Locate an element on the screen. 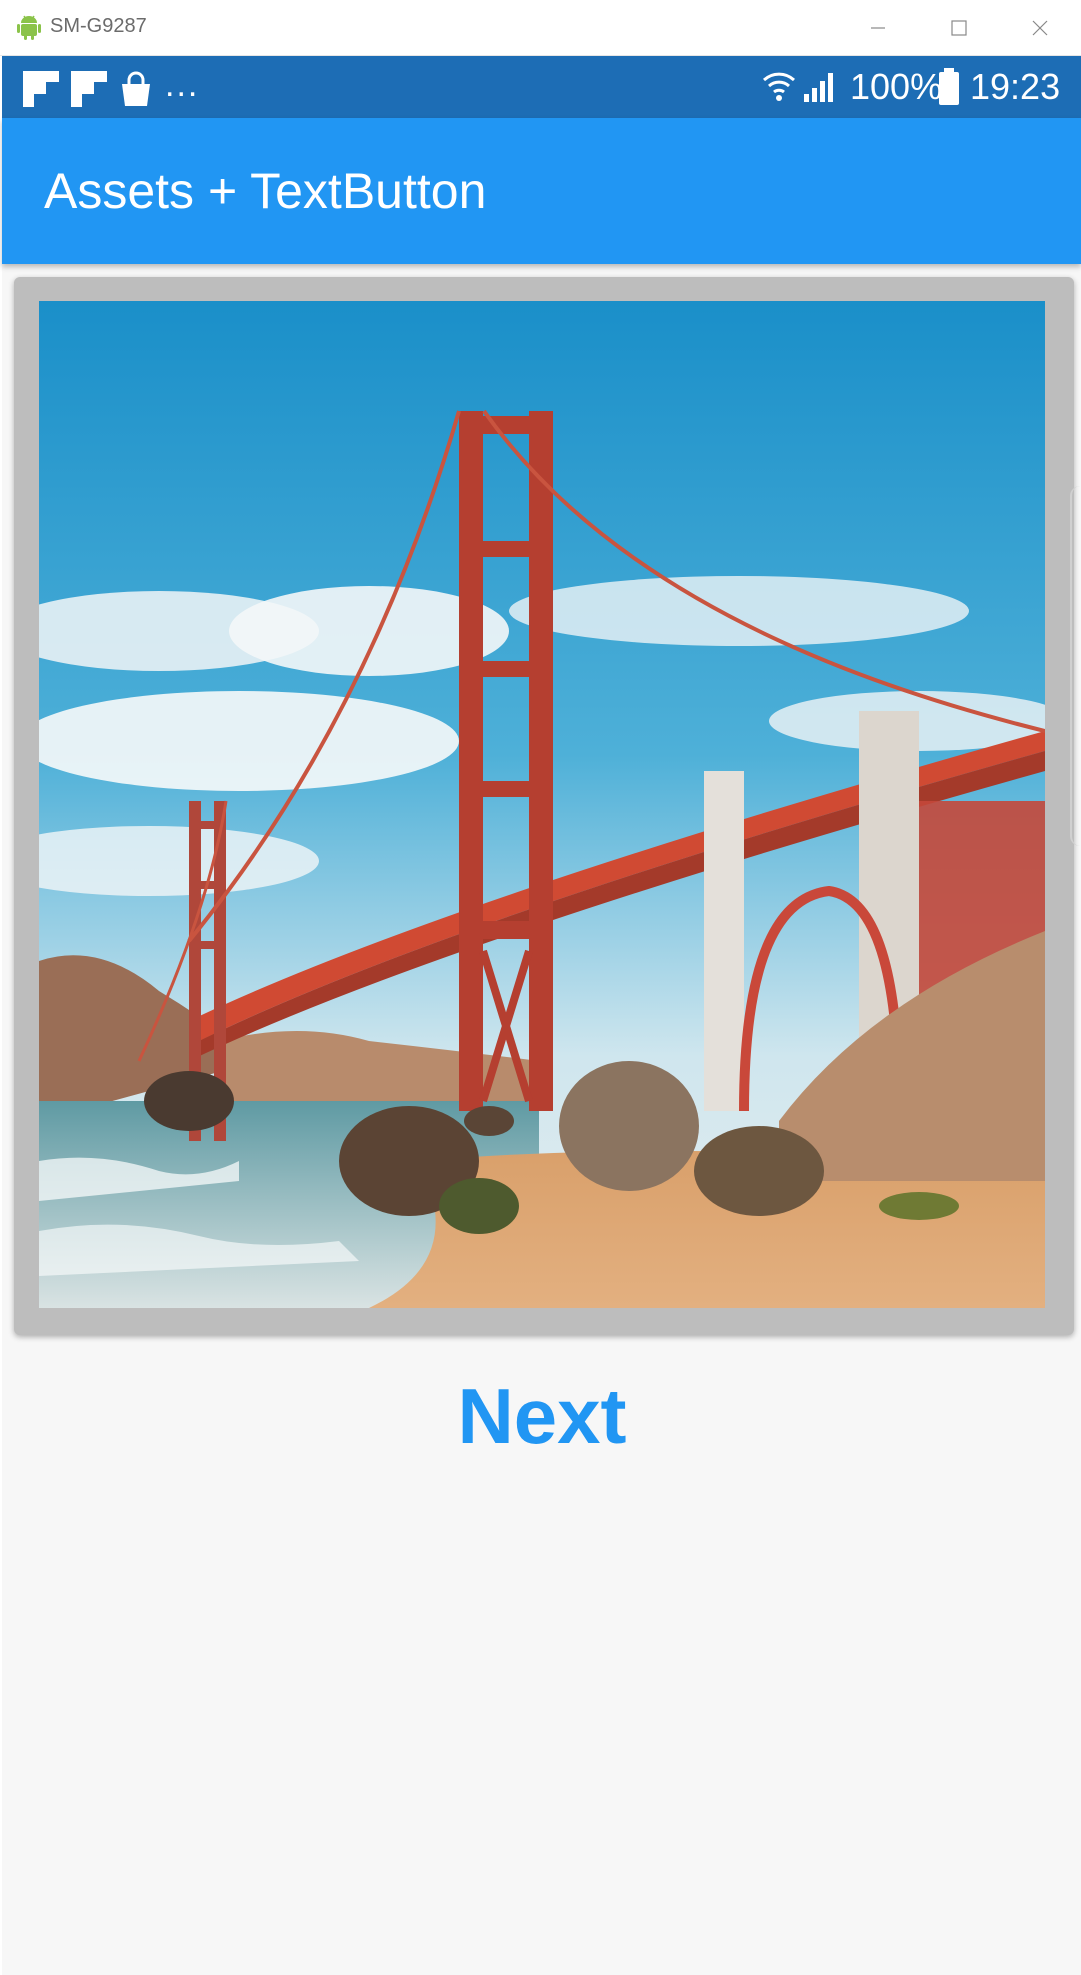 This screenshot has width=1081, height=1975. shopping-bag-icon is located at coordinates (136, 88).